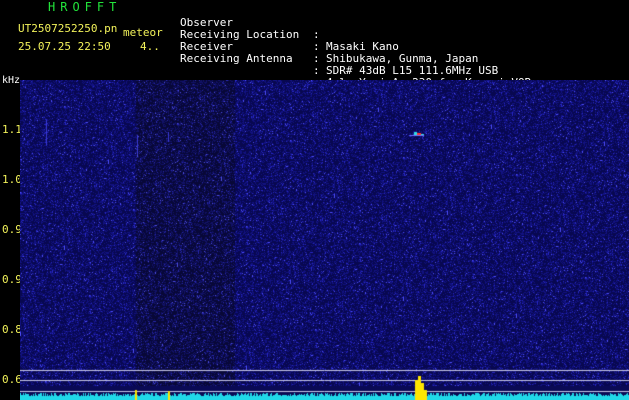 The width and height of the screenshot is (629, 400). Describe the element at coordinates (236, 58) in the screenshot. I see `info-key: Receiving Antenna` at that location.